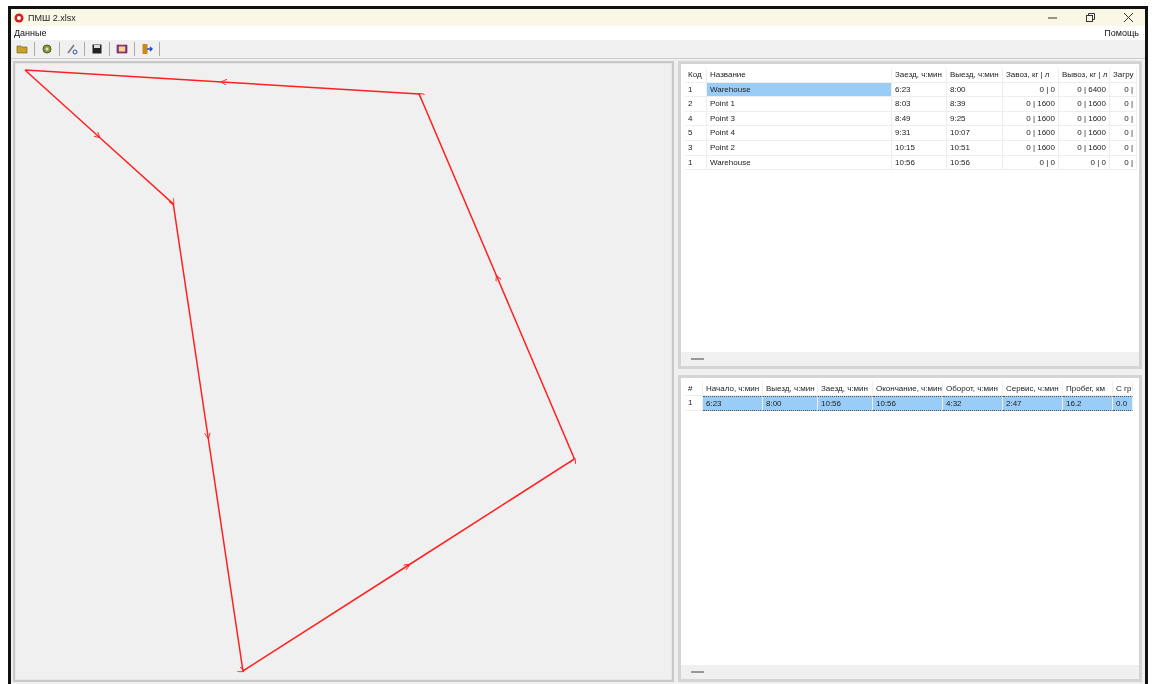 Image resolution: width=1152 pixels, height=684 pixels. I want to click on restore-icon, so click(1090, 17).